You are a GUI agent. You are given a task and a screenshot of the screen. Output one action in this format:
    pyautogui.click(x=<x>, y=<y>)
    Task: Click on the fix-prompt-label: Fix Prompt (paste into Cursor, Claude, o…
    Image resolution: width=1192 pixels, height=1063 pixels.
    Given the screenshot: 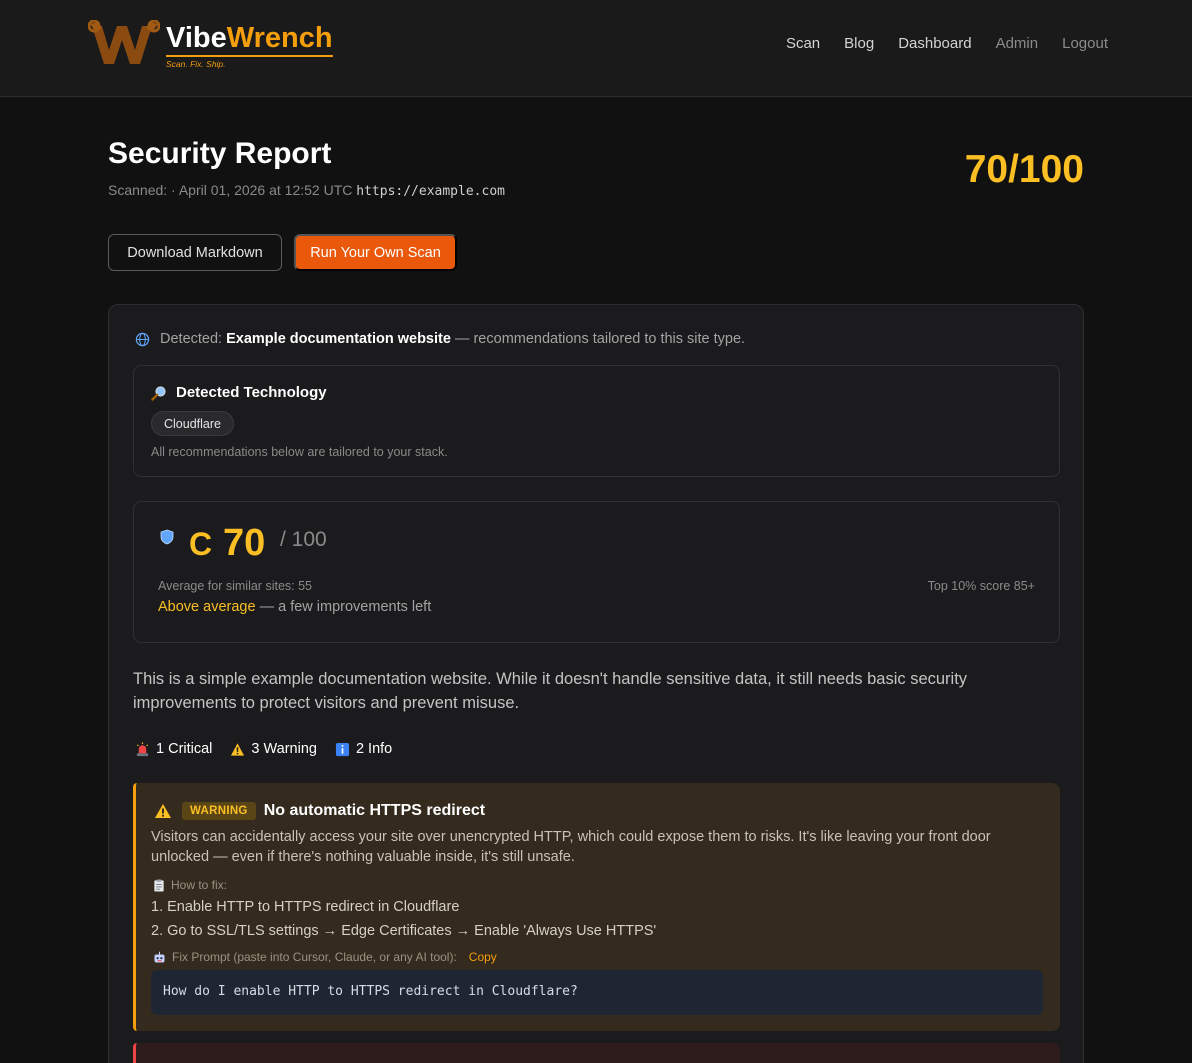 What is the action you would take?
    pyautogui.click(x=325, y=957)
    